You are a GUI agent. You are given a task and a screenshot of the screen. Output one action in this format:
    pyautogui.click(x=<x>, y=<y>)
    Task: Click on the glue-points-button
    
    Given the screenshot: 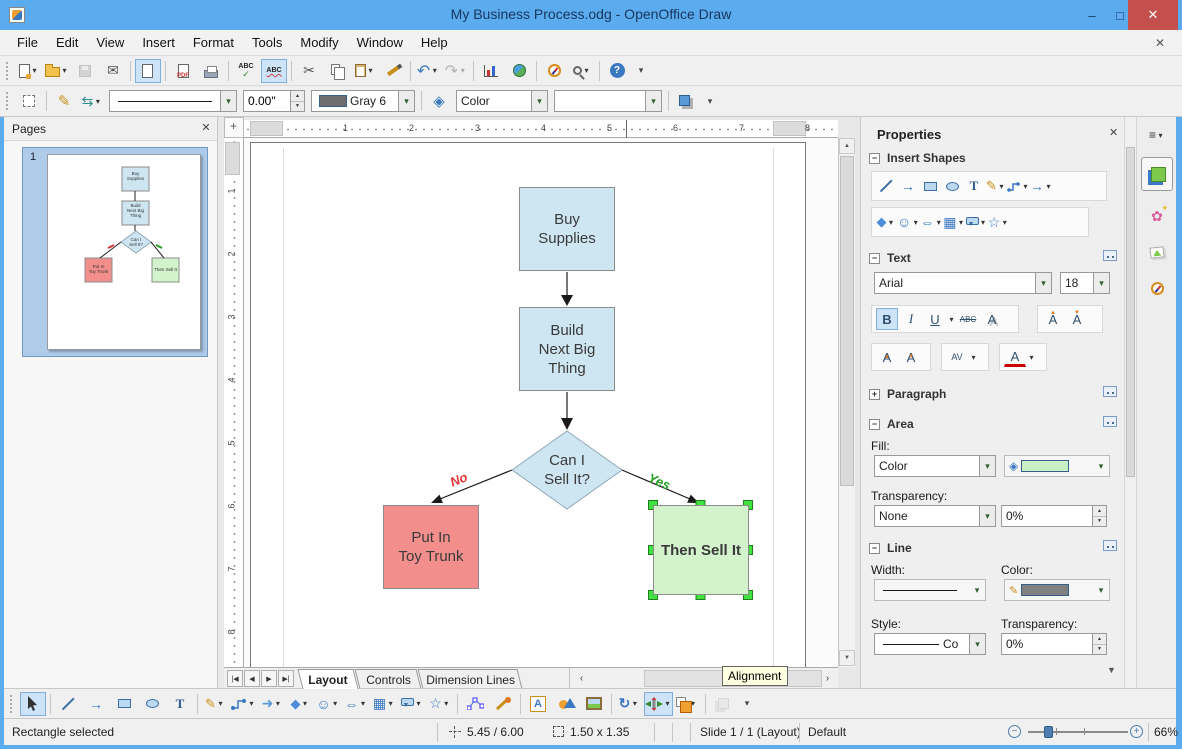 What is the action you would take?
    pyautogui.click(x=503, y=704)
    